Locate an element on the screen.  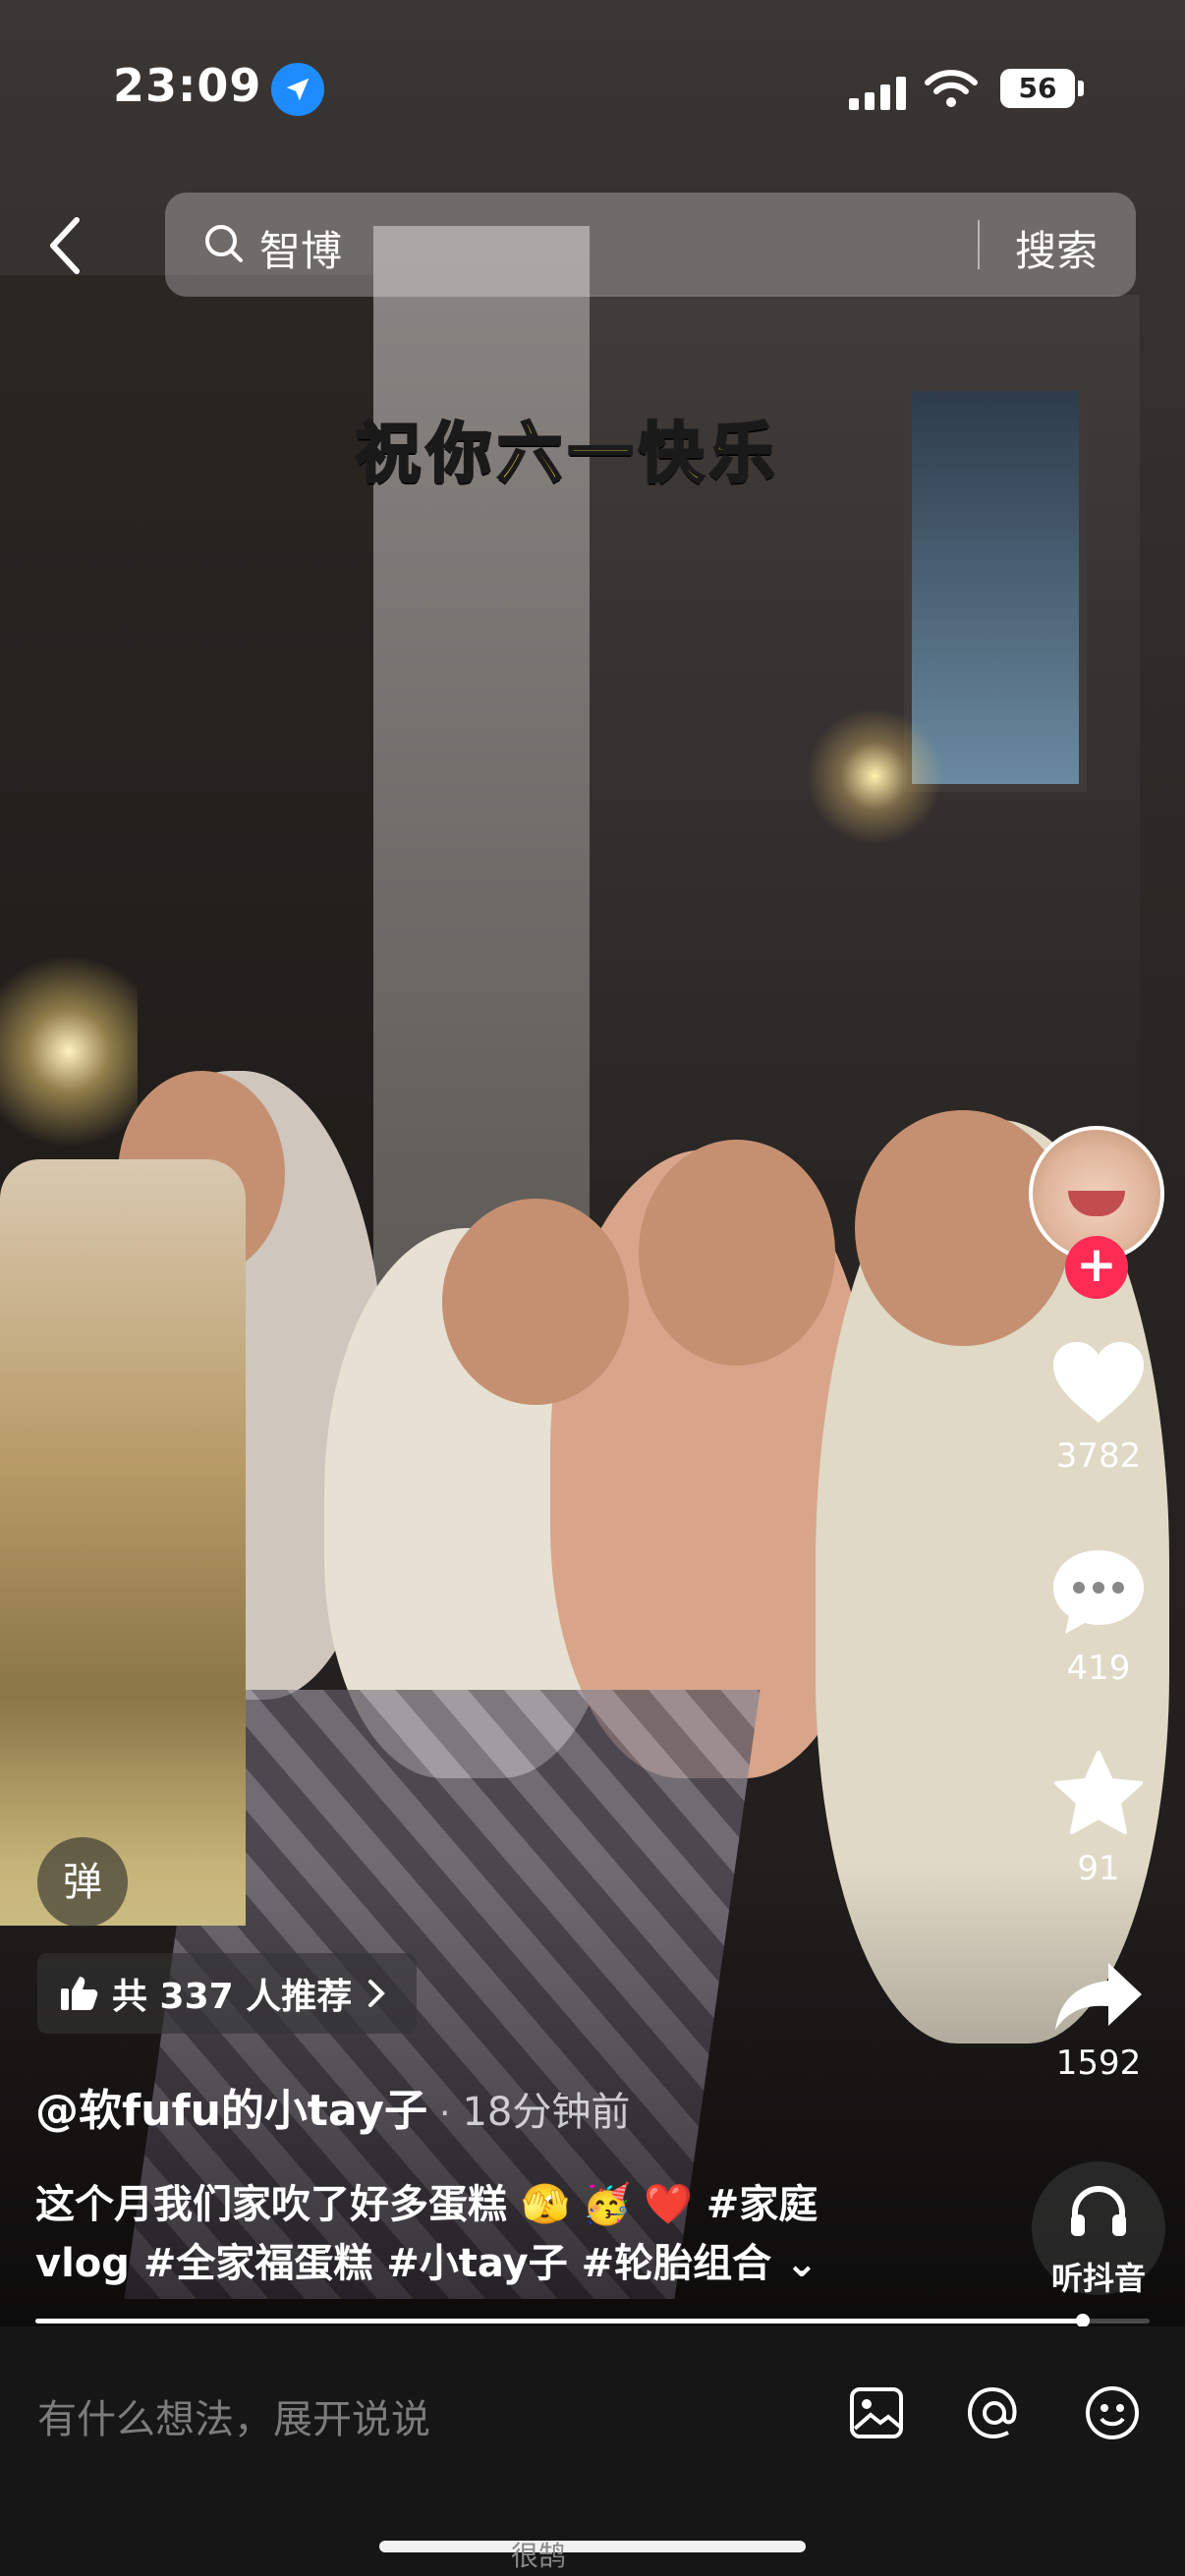
battery-indicator: 56 is located at coordinates (1038, 88).